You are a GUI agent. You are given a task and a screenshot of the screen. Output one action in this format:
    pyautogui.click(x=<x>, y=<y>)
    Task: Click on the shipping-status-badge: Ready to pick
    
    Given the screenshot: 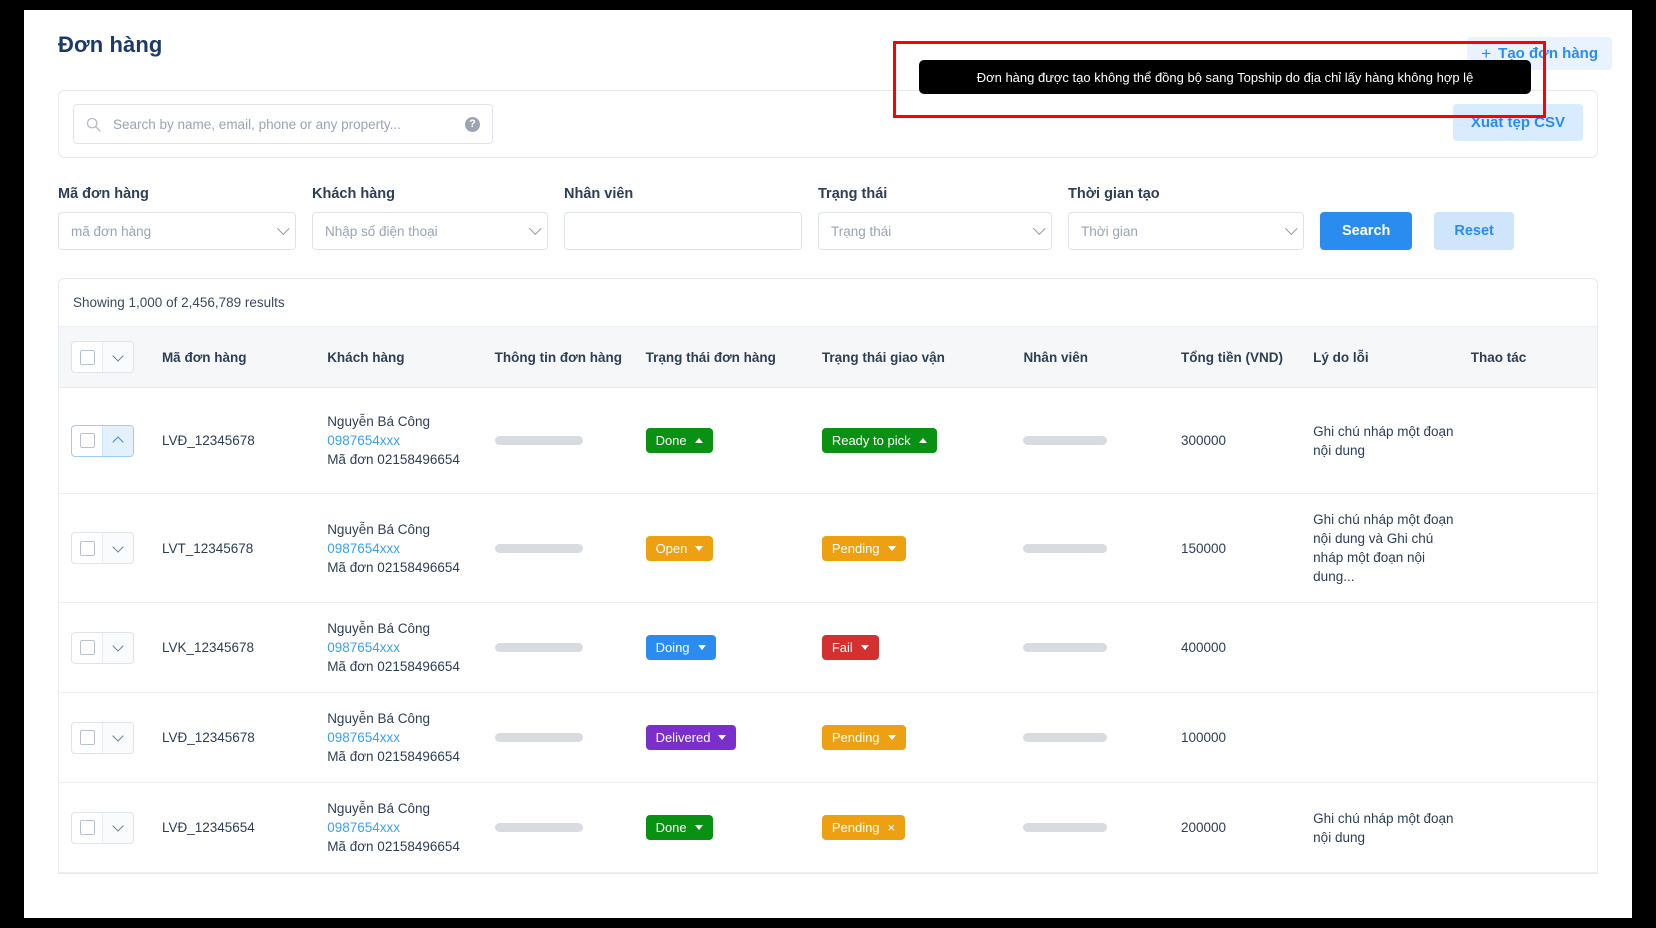 What is the action you would take?
    pyautogui.click(x=879, y=440)
    